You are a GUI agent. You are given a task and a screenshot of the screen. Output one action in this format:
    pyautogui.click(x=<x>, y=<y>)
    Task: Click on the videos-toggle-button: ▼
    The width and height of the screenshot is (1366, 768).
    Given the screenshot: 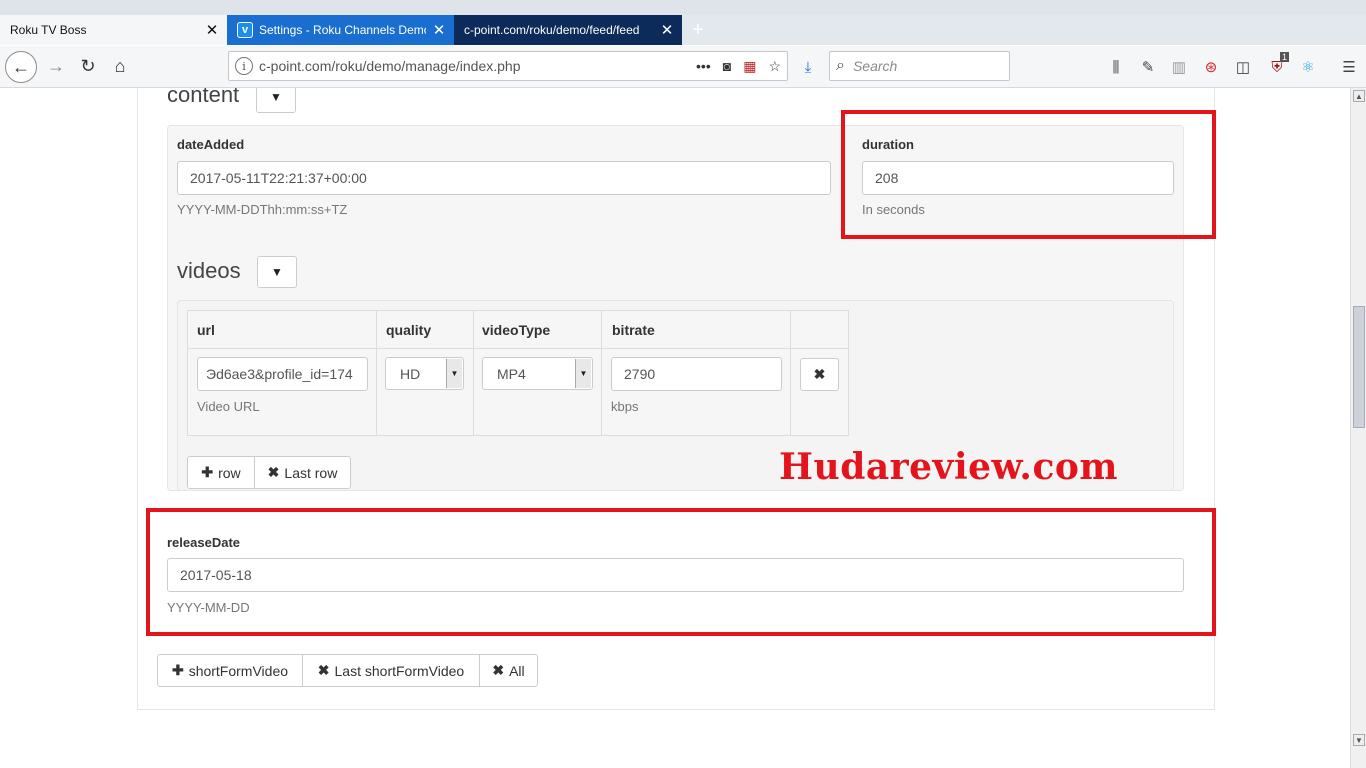 What is the action you would take?
    pyautogui.click(x=277, y=272)
    